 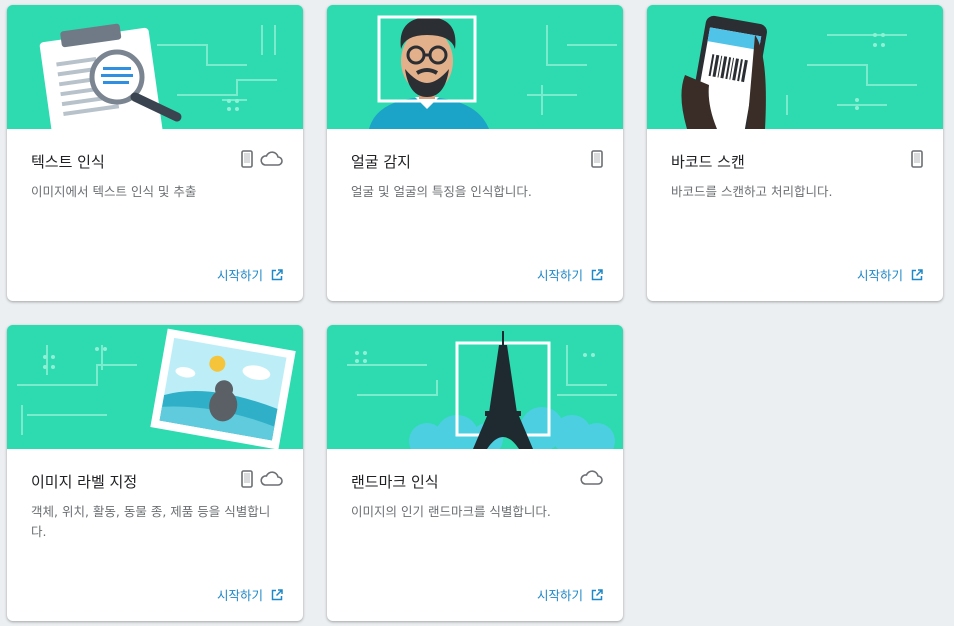 What do you see at coordinates (441, 191) in the screenshot?
I see `card-description: 얼굴 및 얼굴의 특징을 인식합니다.` at bounding box center [441, 191].